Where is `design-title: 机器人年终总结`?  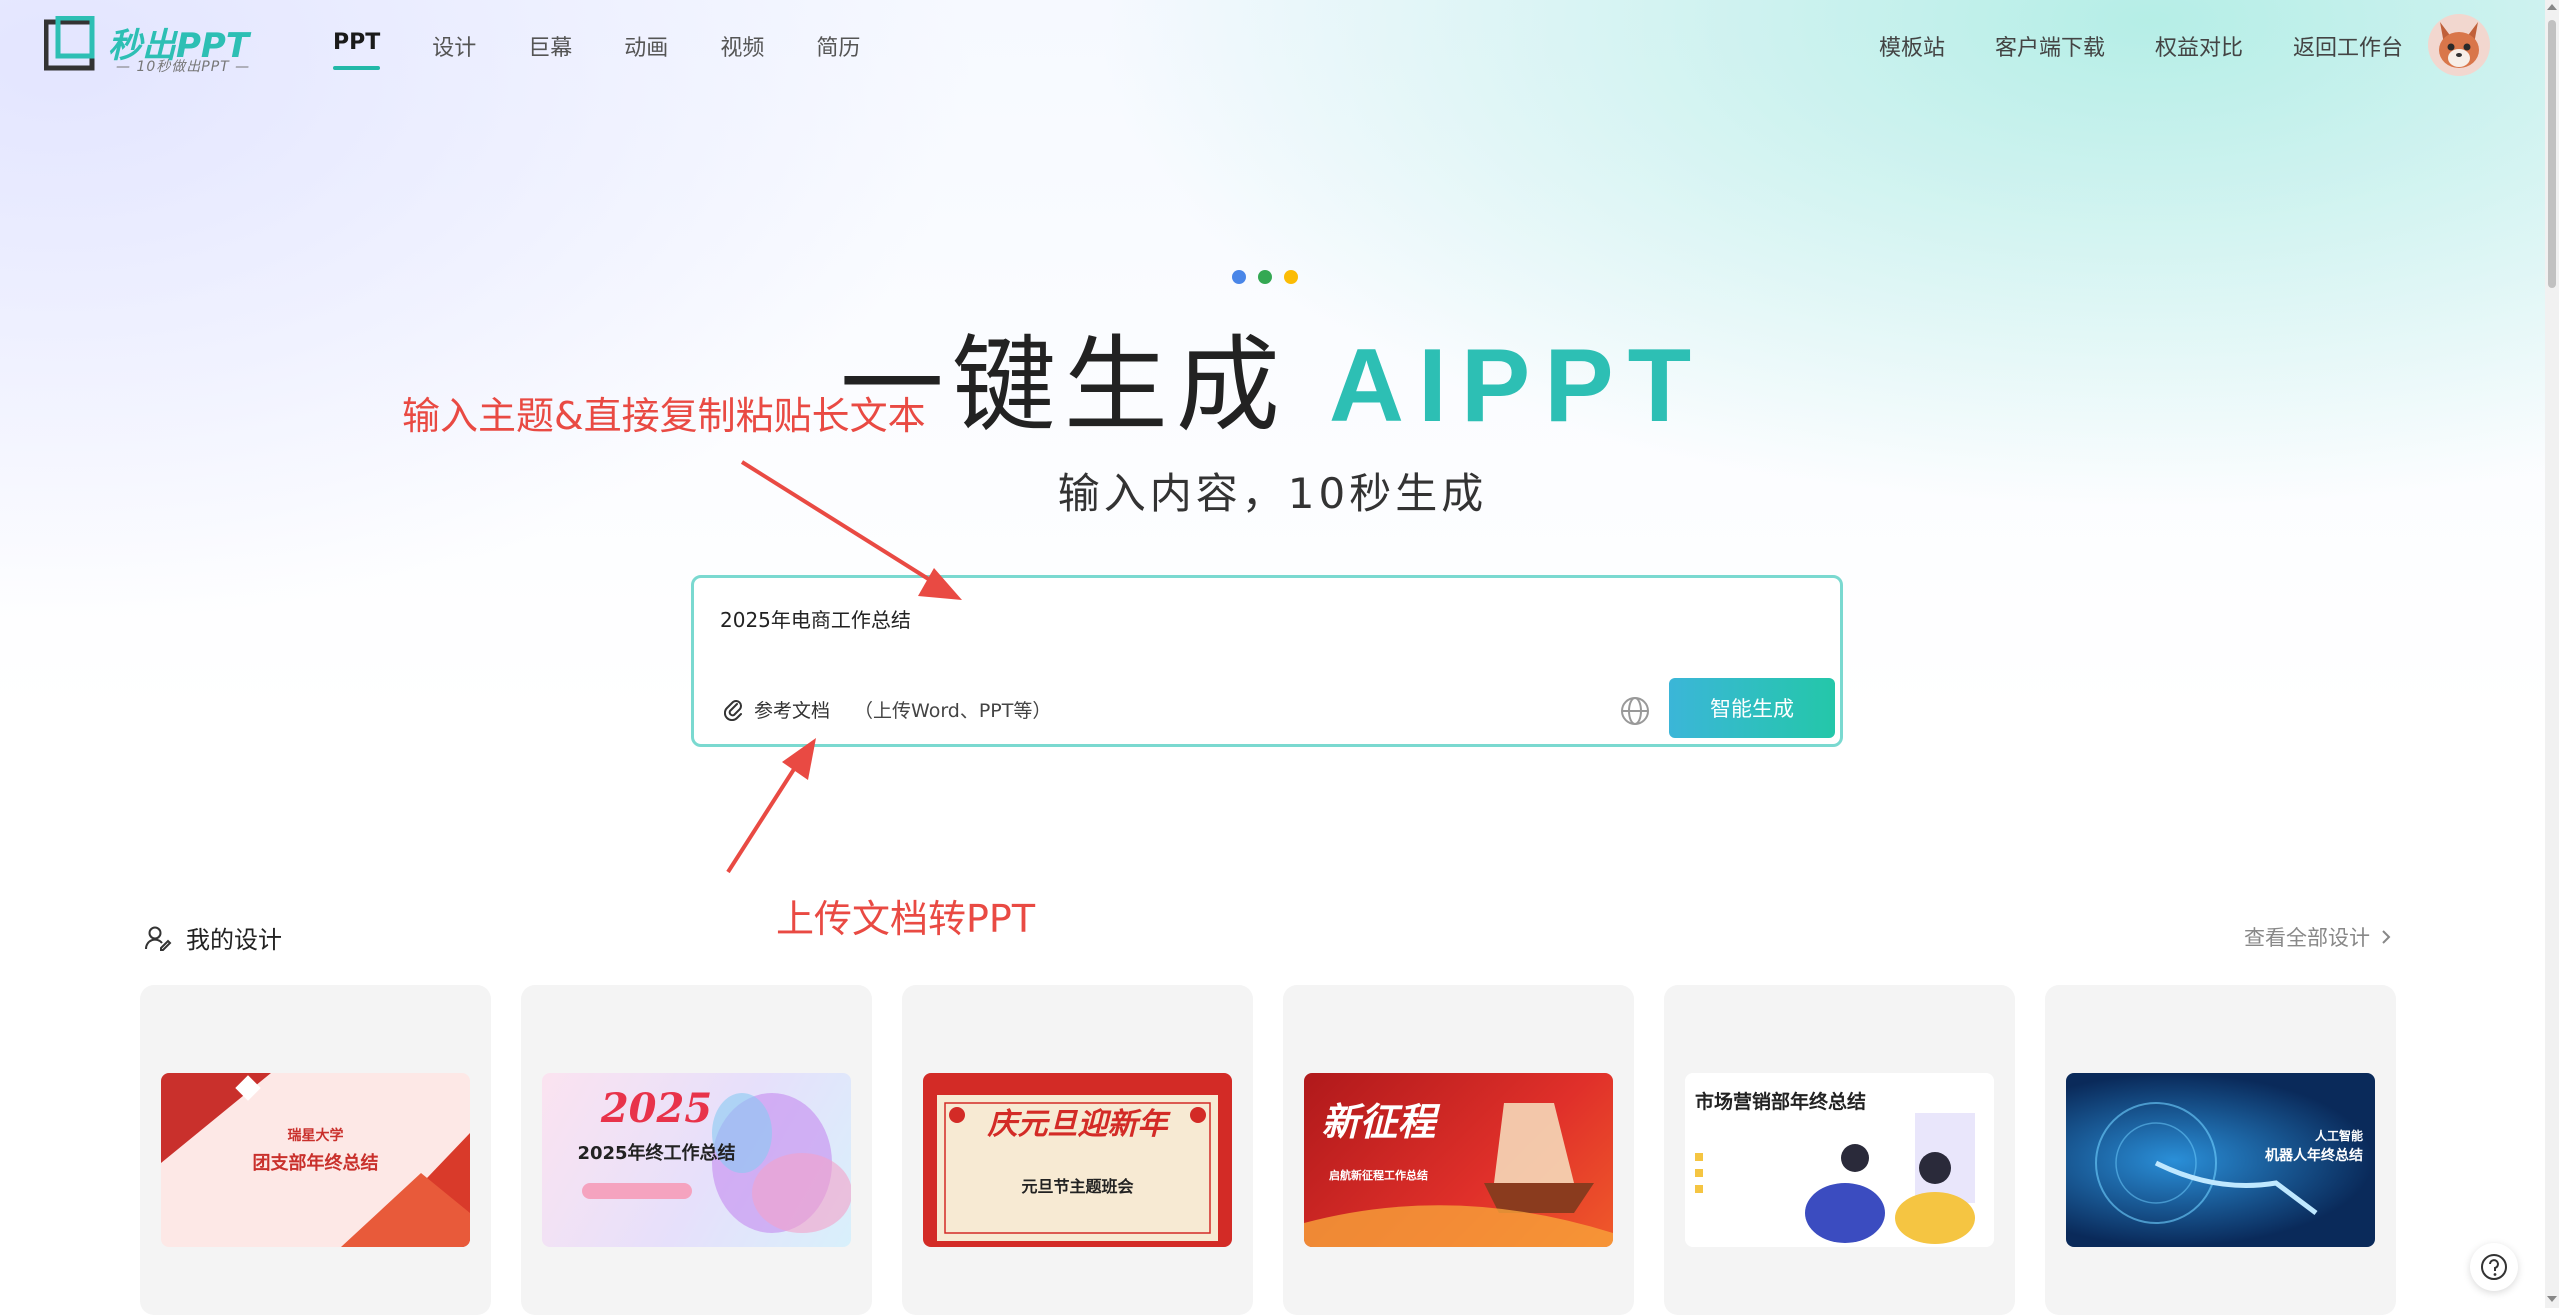 design-title: 机器人年终总结 is located at coordinates (2314, 1156).